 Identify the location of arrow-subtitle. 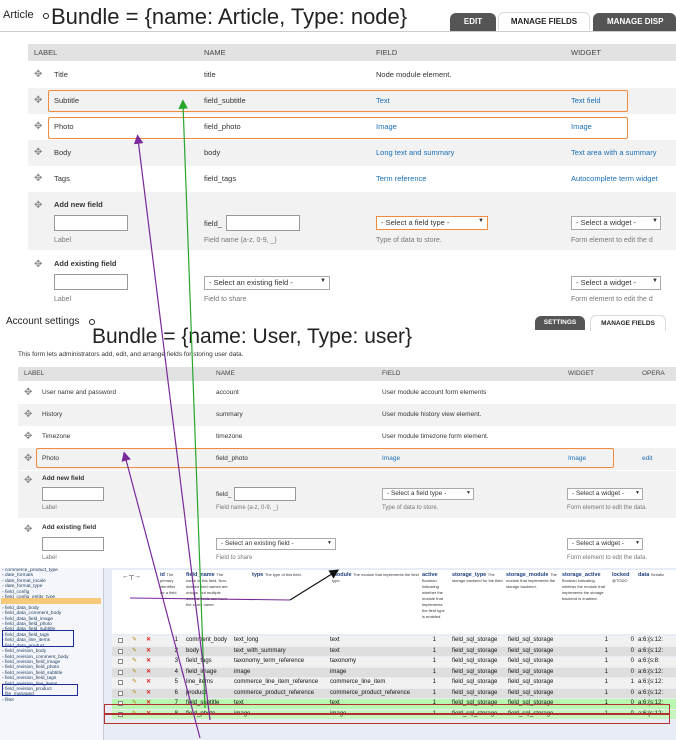
(192, 404).